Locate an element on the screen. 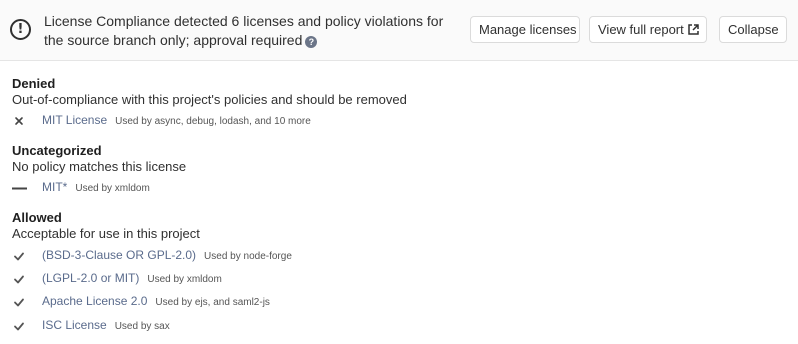  dash-icon is located at coordinates (19, 188).